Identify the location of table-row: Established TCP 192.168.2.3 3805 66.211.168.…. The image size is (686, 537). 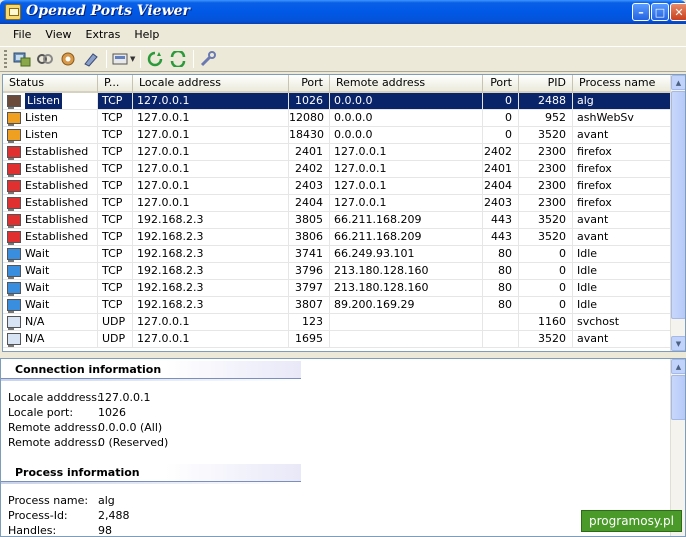
(344, 220).